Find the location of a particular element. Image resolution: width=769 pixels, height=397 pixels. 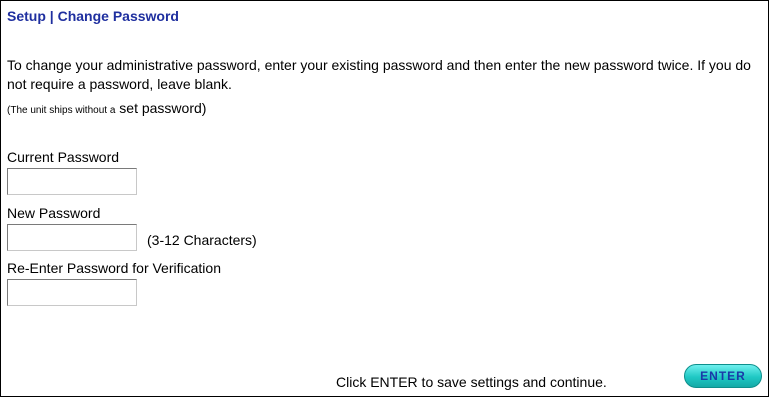

enter-button-label: ENTER is located at coordinates (723, 376).